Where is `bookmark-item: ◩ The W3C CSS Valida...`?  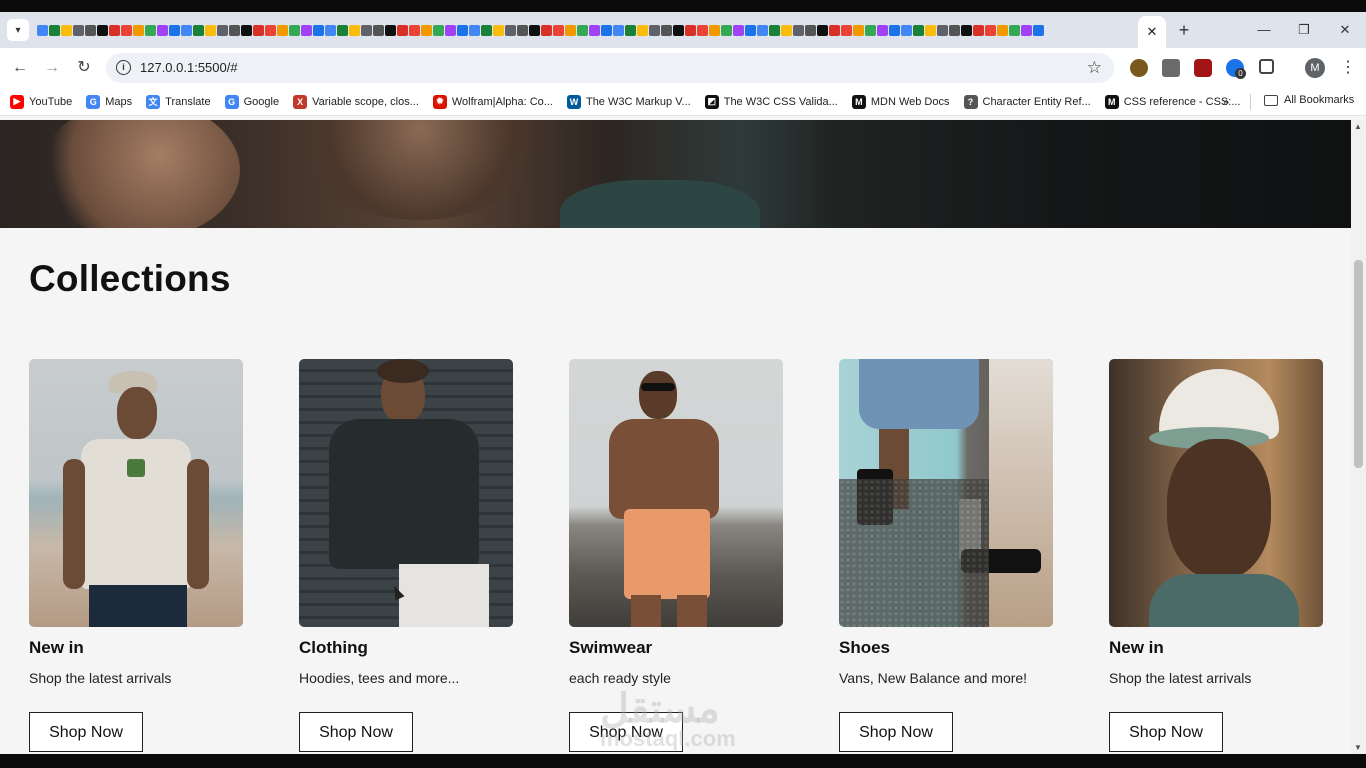
bookmark-item: ◩ The W3C CSS Valida... is located at coordinates (771, 101).